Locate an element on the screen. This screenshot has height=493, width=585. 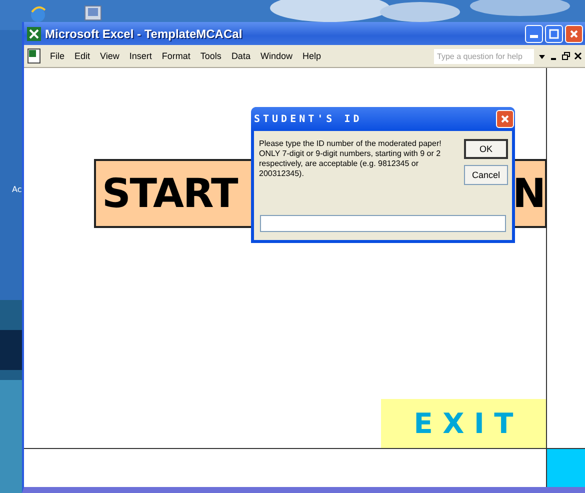
menu-item: Edit is located at coordinates (83, 56).